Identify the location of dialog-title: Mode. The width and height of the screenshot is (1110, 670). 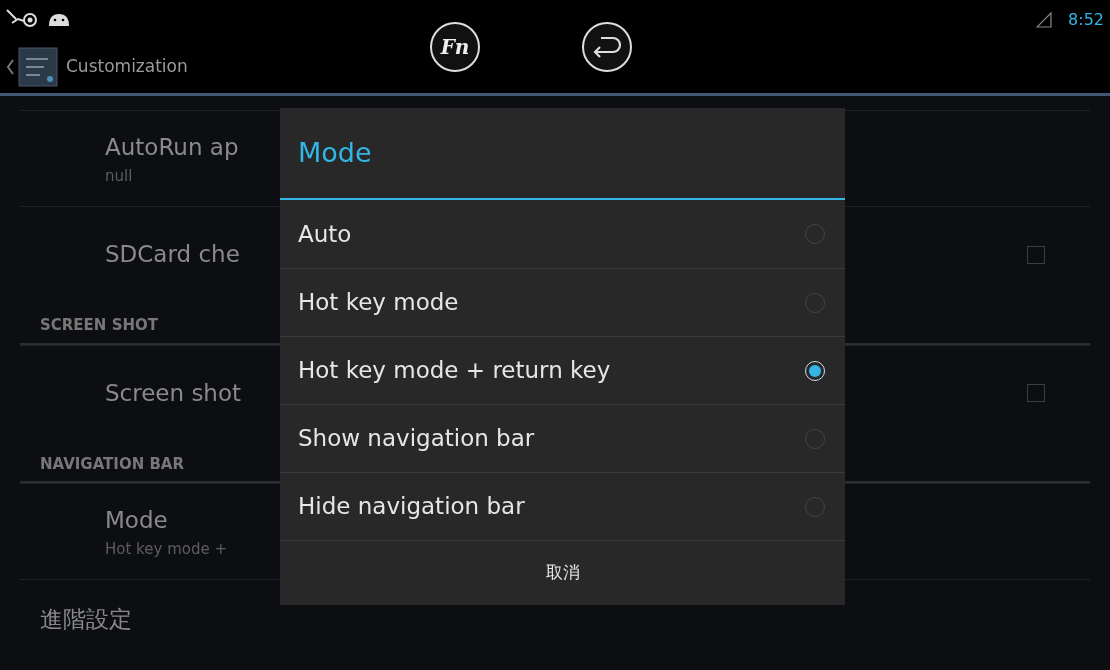
(562, 154).